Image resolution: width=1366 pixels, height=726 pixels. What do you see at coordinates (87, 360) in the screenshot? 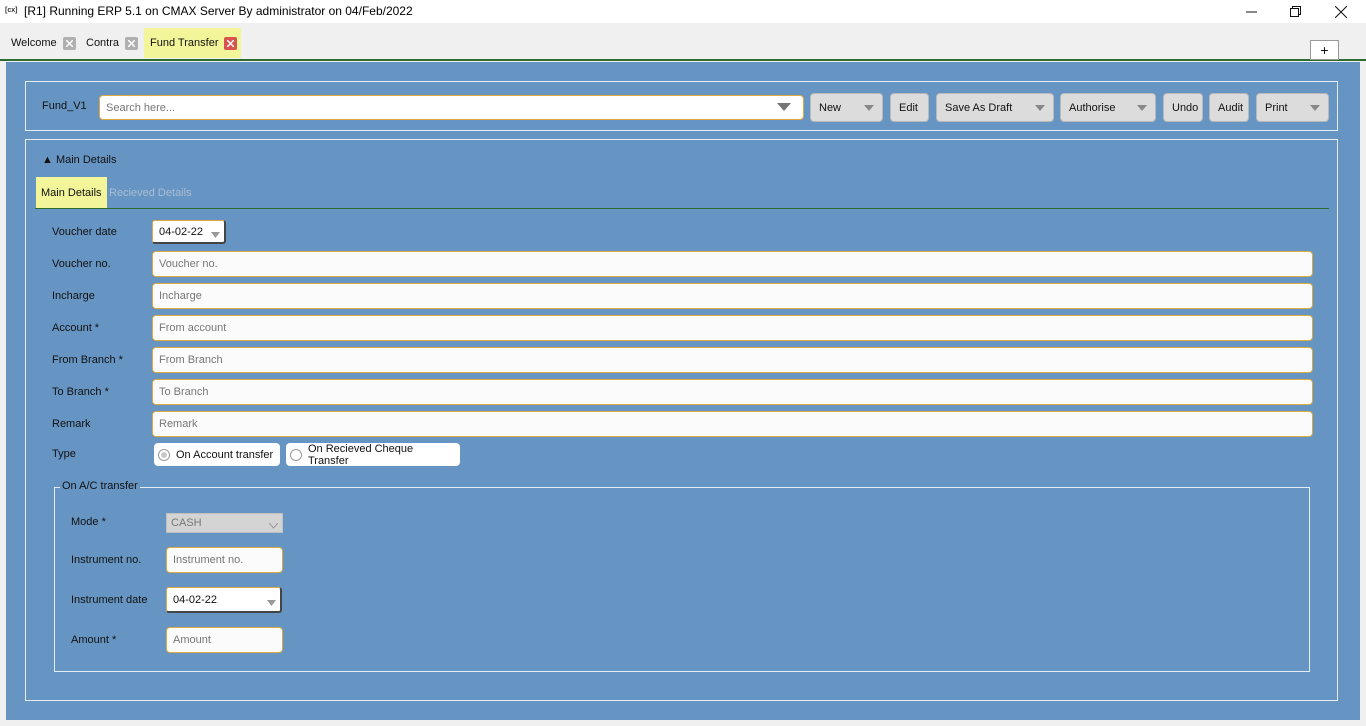
I see `from-branch-label: From Branch *` at bounding box center [87, 360].